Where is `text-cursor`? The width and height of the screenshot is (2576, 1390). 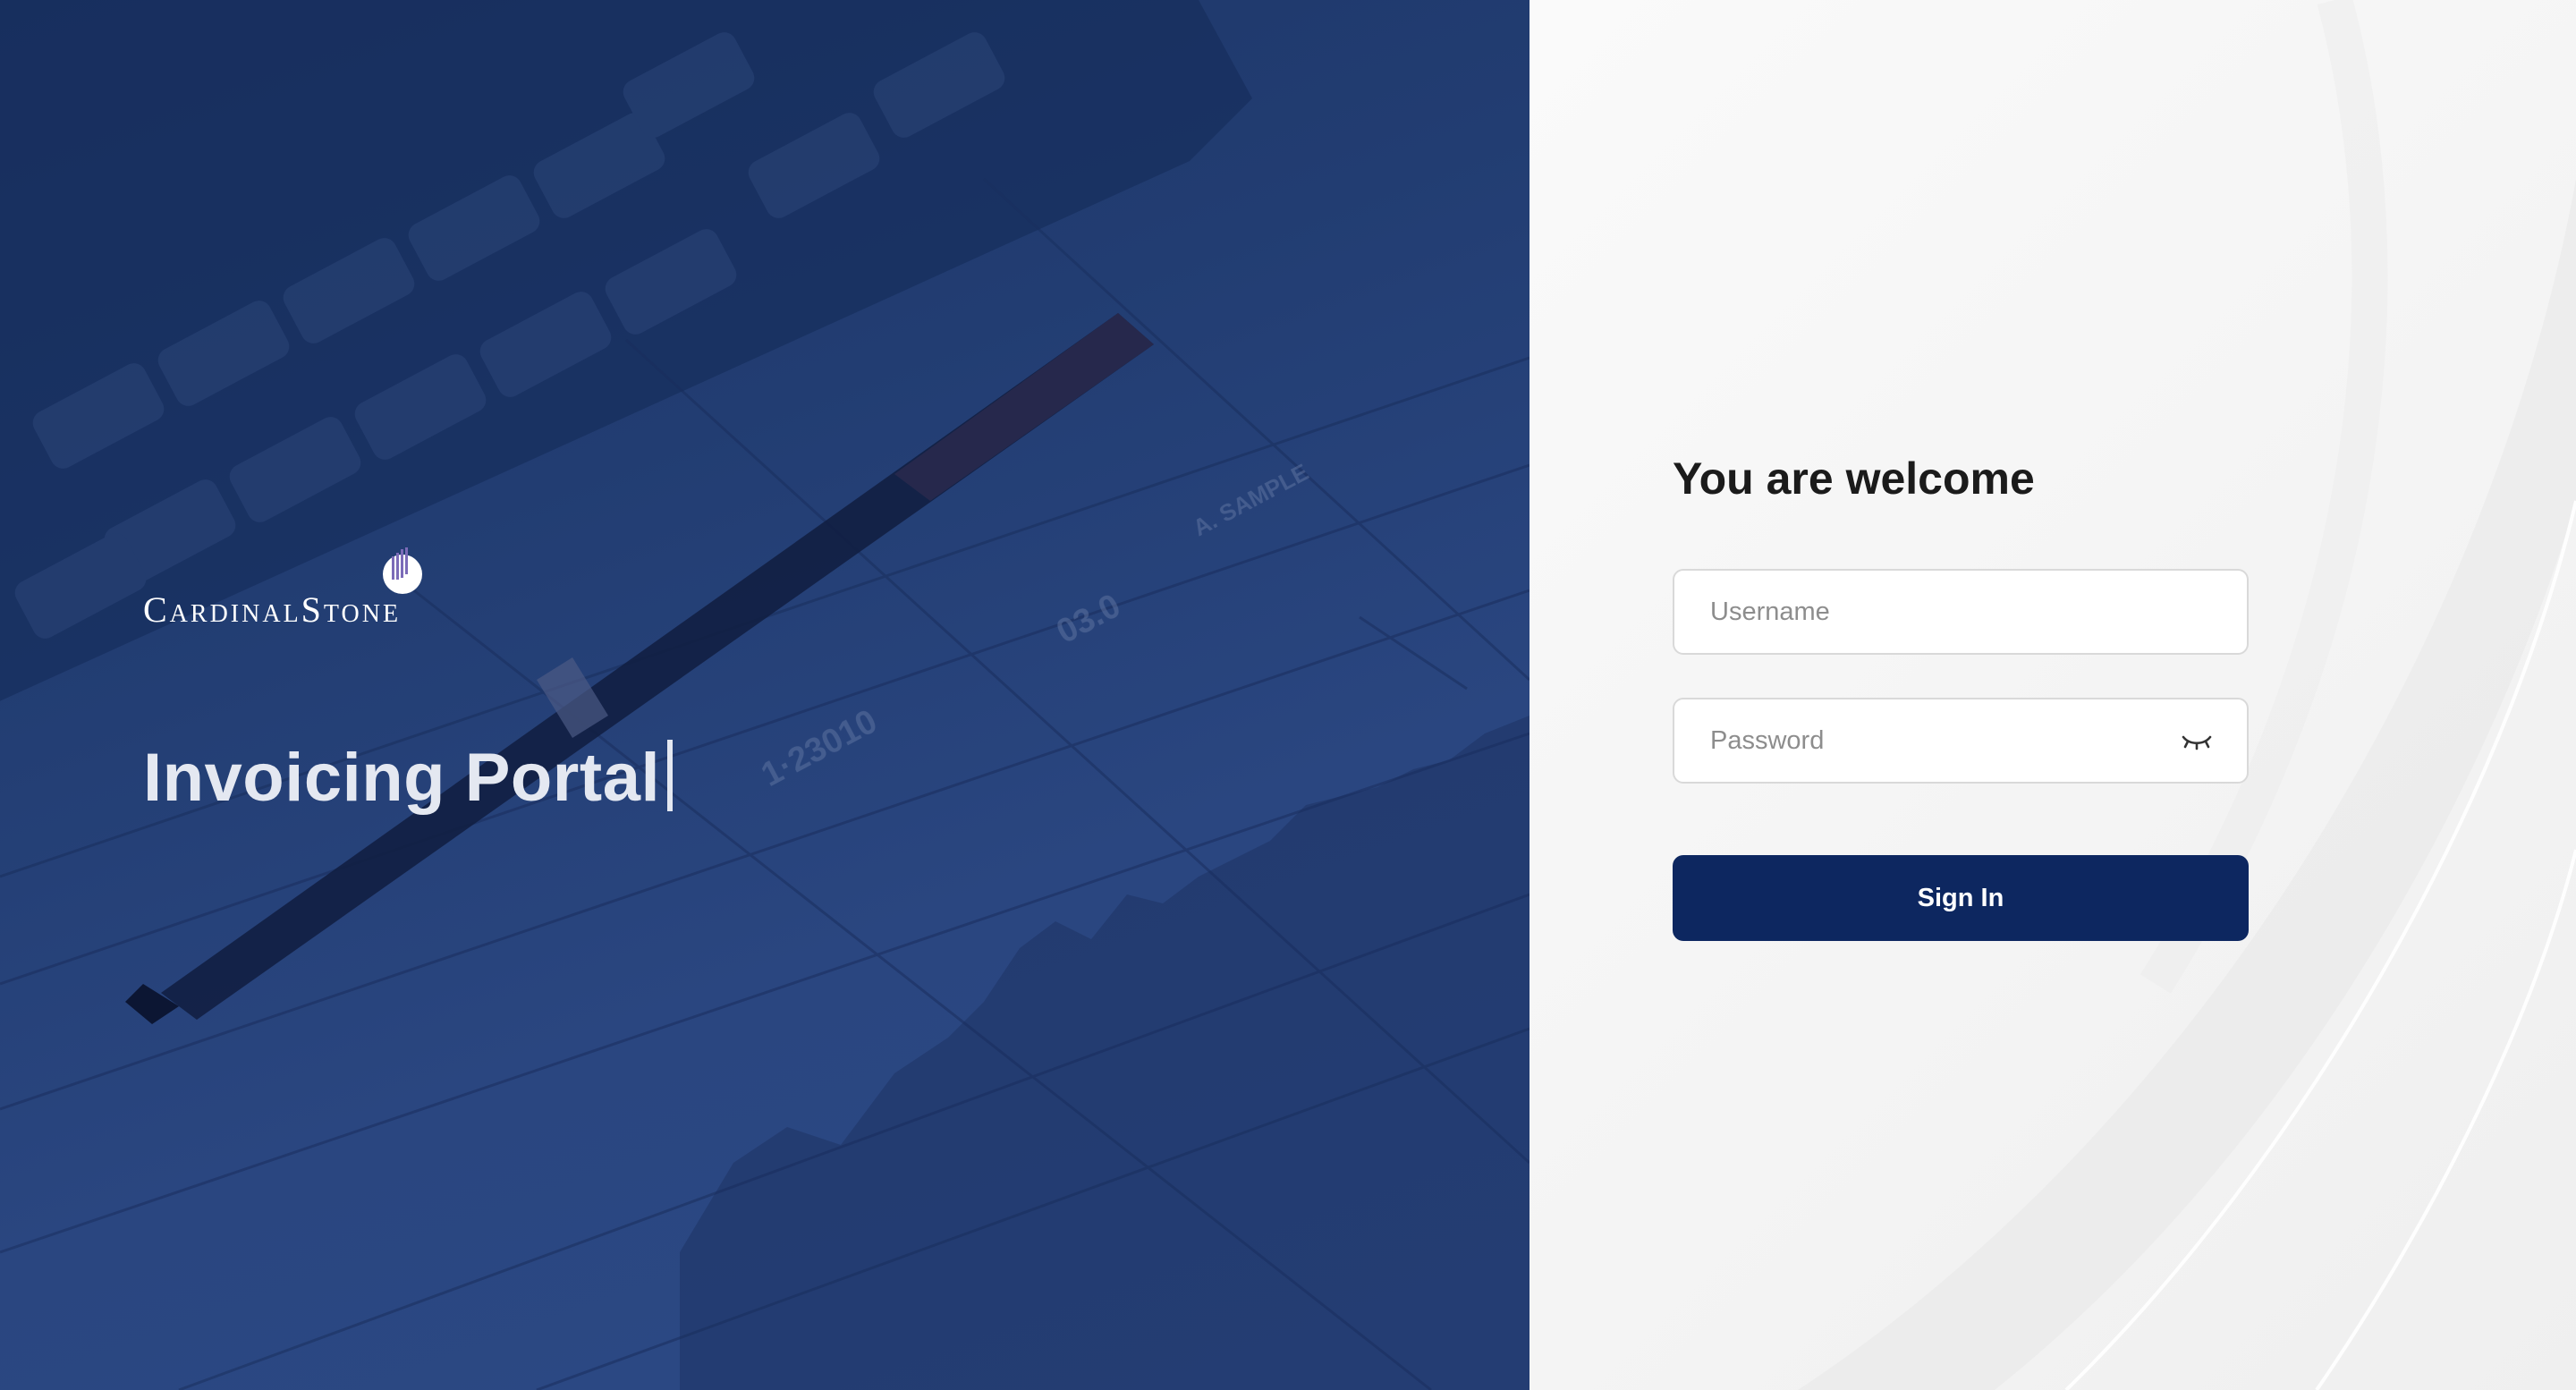
text-cursor is located at coordinates (670, 775).